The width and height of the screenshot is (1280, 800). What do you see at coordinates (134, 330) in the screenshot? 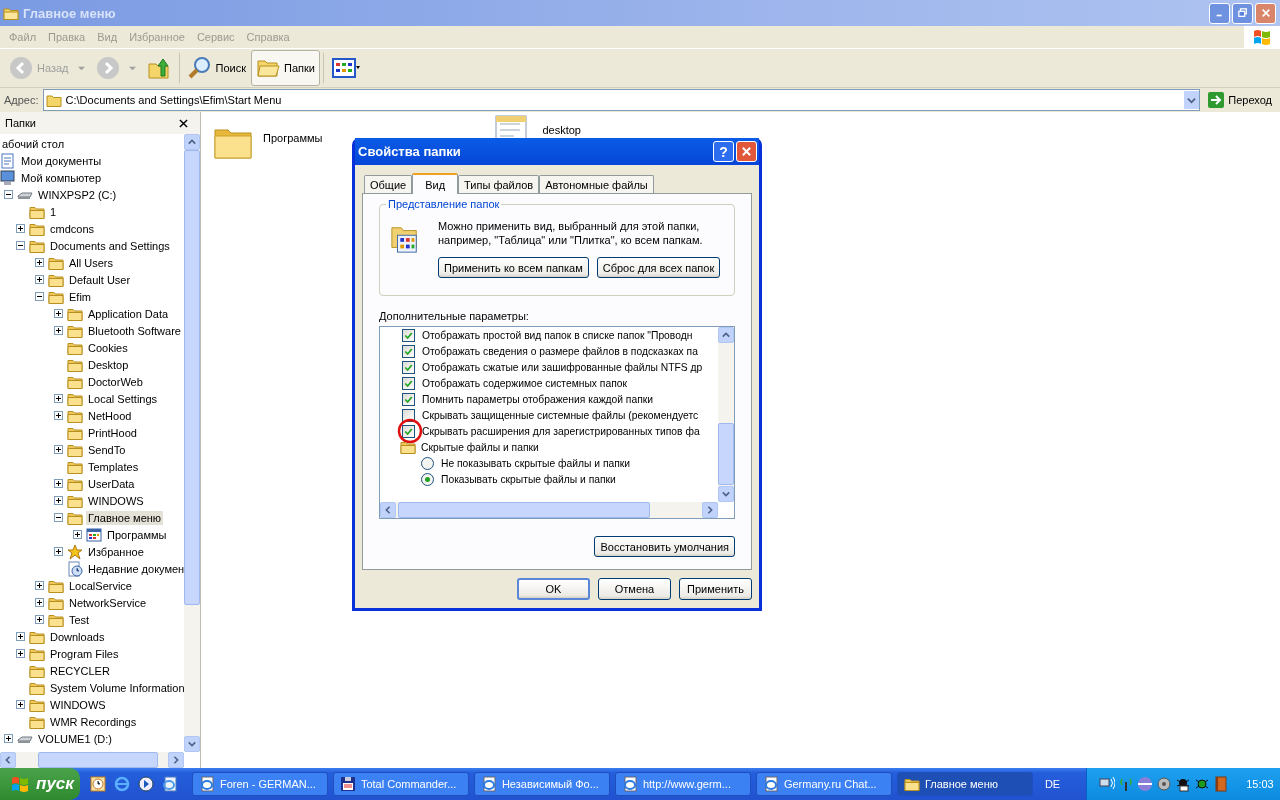
I see `tree-item: Bluetooth Software` at bounding box center [134, 330].